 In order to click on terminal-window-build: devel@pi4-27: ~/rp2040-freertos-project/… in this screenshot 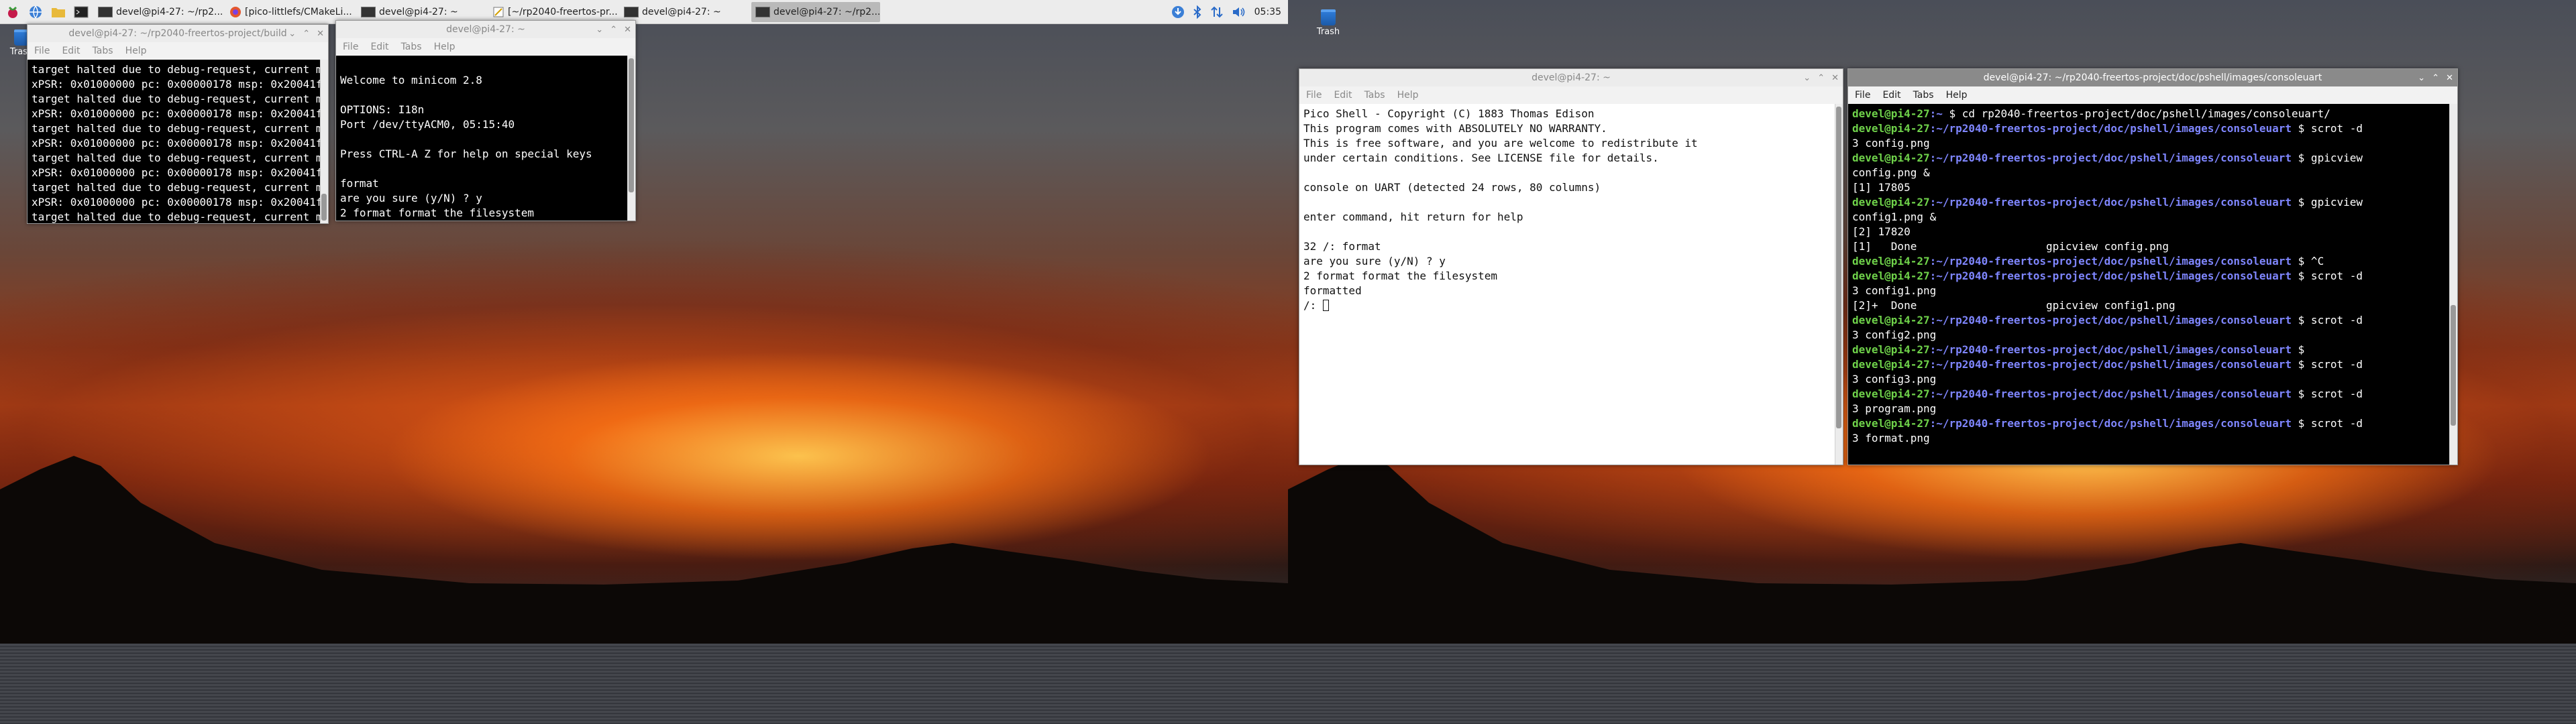, I will do `click(178, 124)`.